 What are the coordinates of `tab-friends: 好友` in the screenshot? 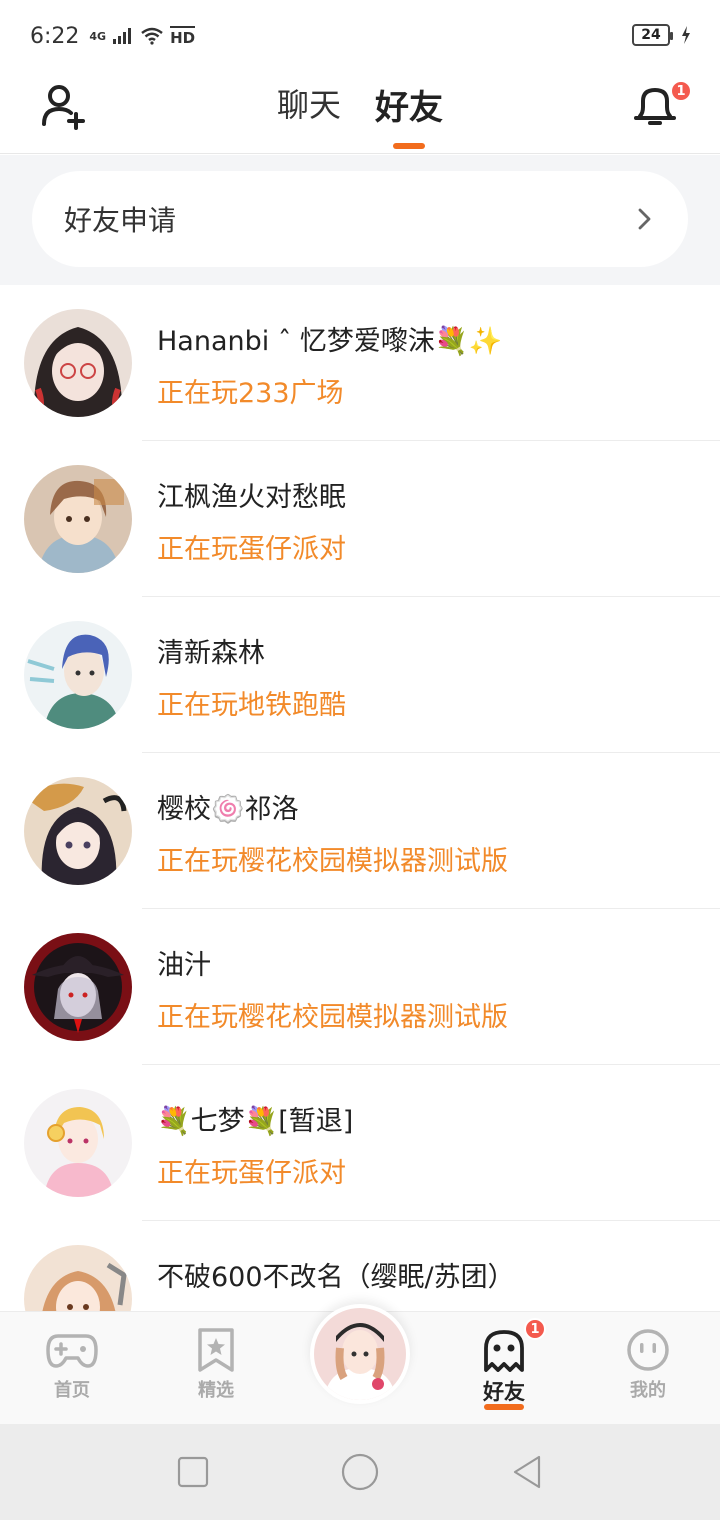 It's located at (409, 114).